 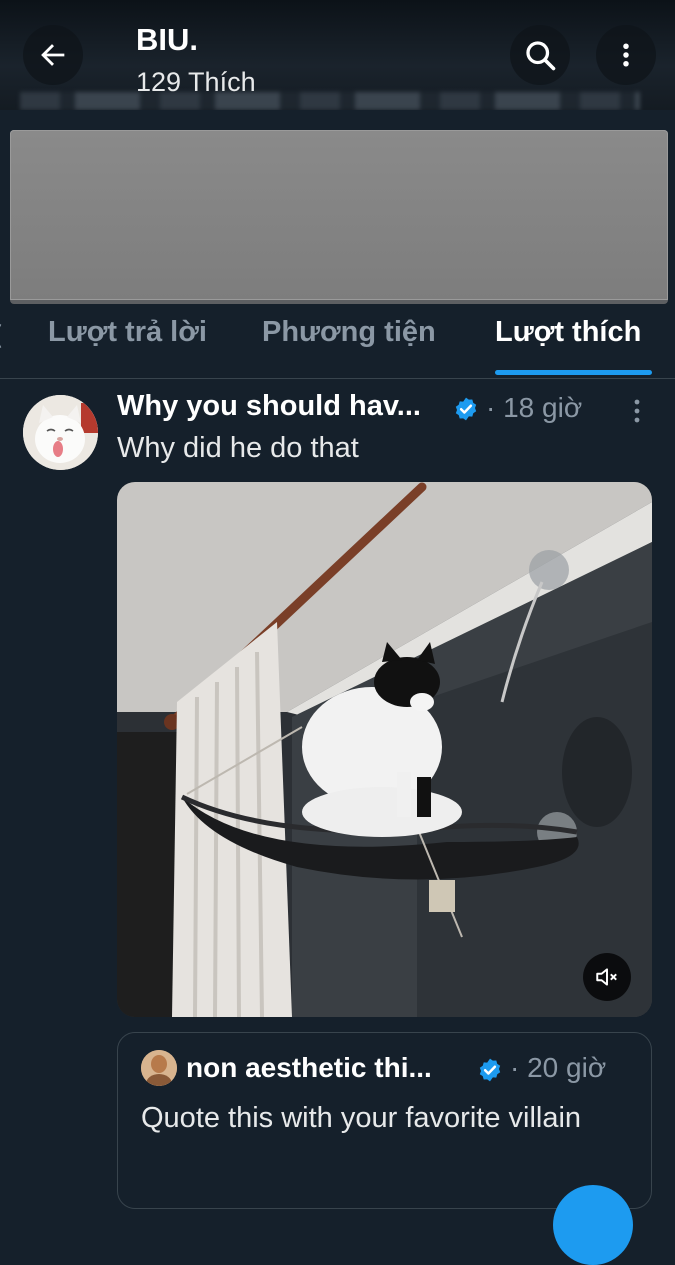 What do you see at coordinates (337, 55) in the screenshot?
I see `profile-header` at bounding box center [337, 55].